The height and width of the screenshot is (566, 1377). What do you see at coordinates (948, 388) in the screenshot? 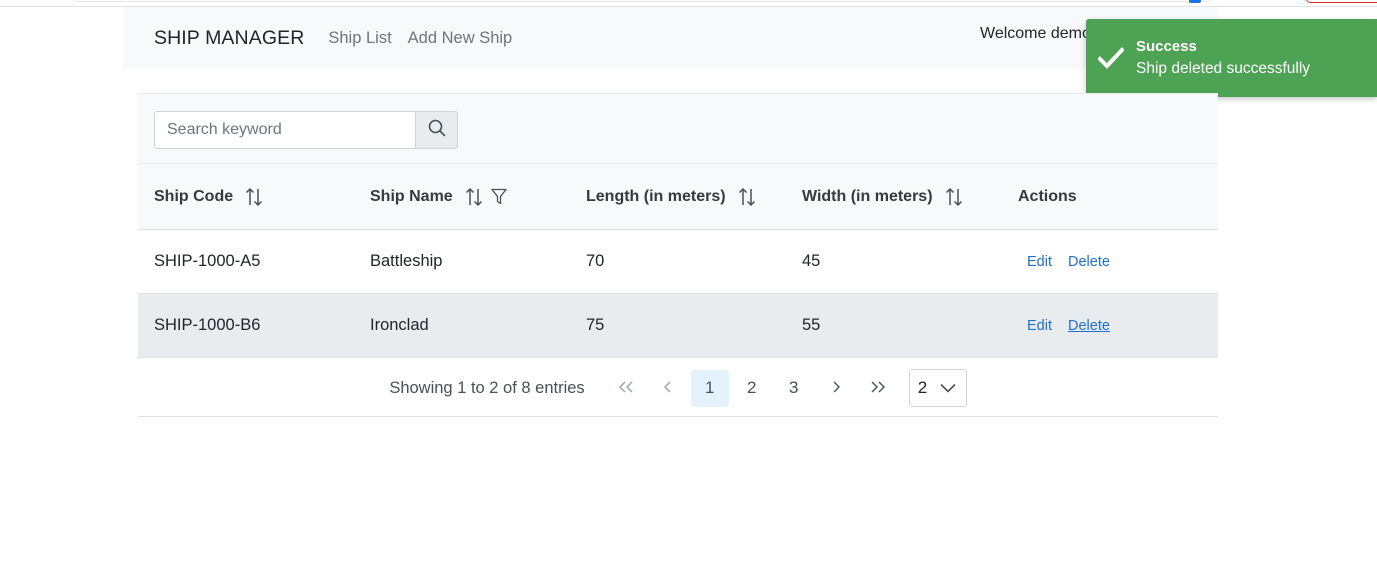
I see `chevron-down-icon` at bounding box center [948, 388].